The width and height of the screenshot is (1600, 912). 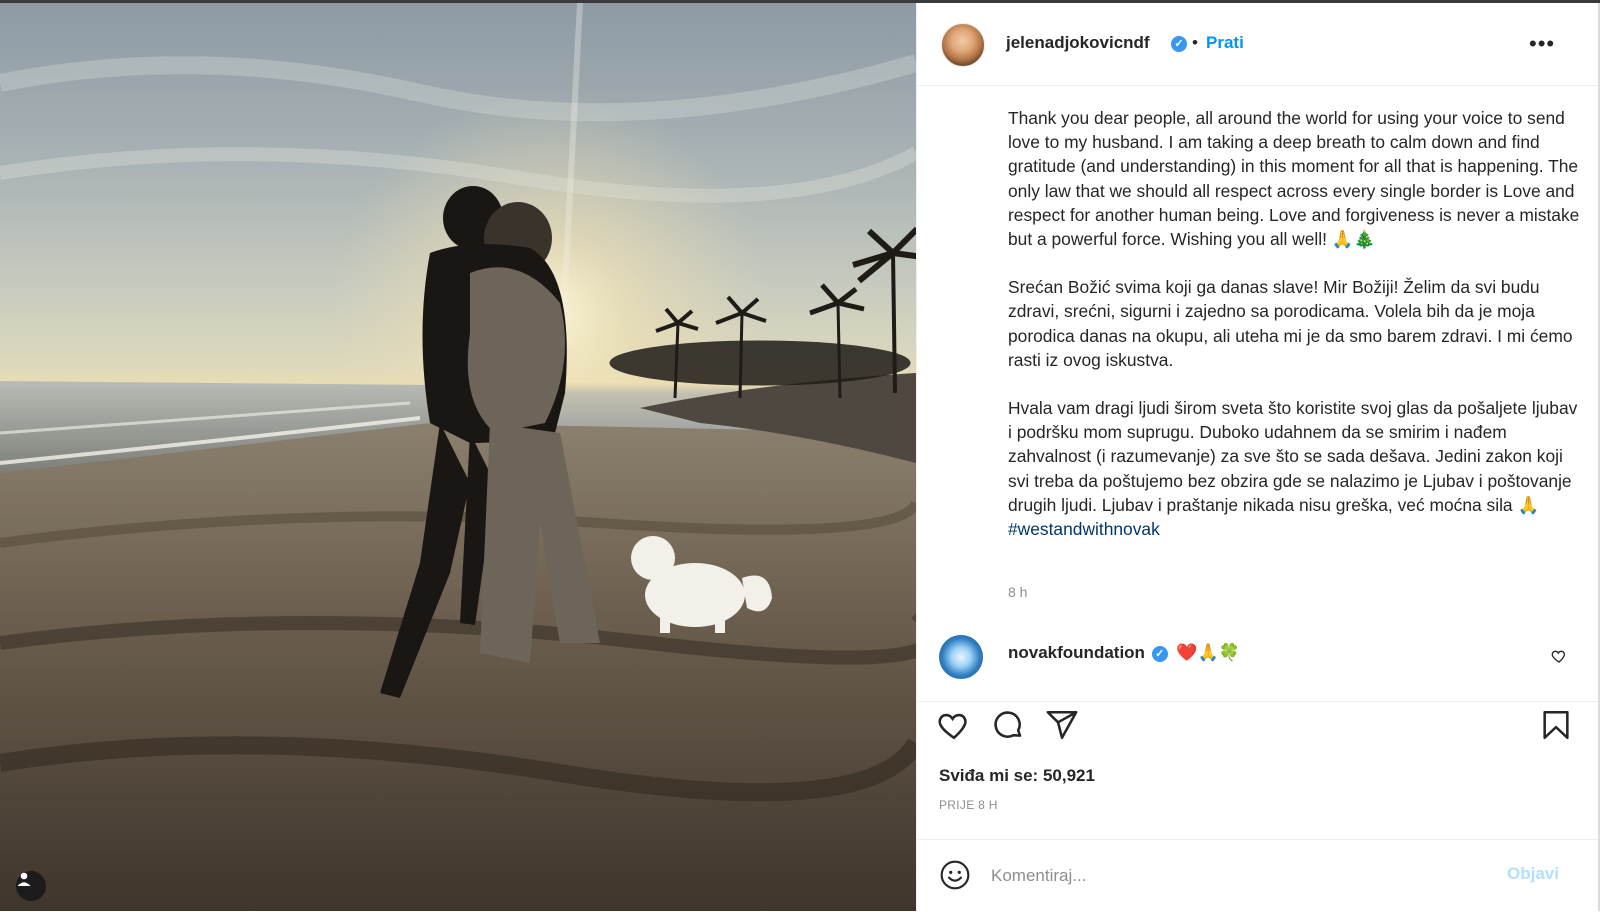 What do you see at coordinates (1258, 44) in the screenshot?
I see `post-header: jelenadjokovicndf ✓ • Prati •••` at bounding box center [1258, 44].